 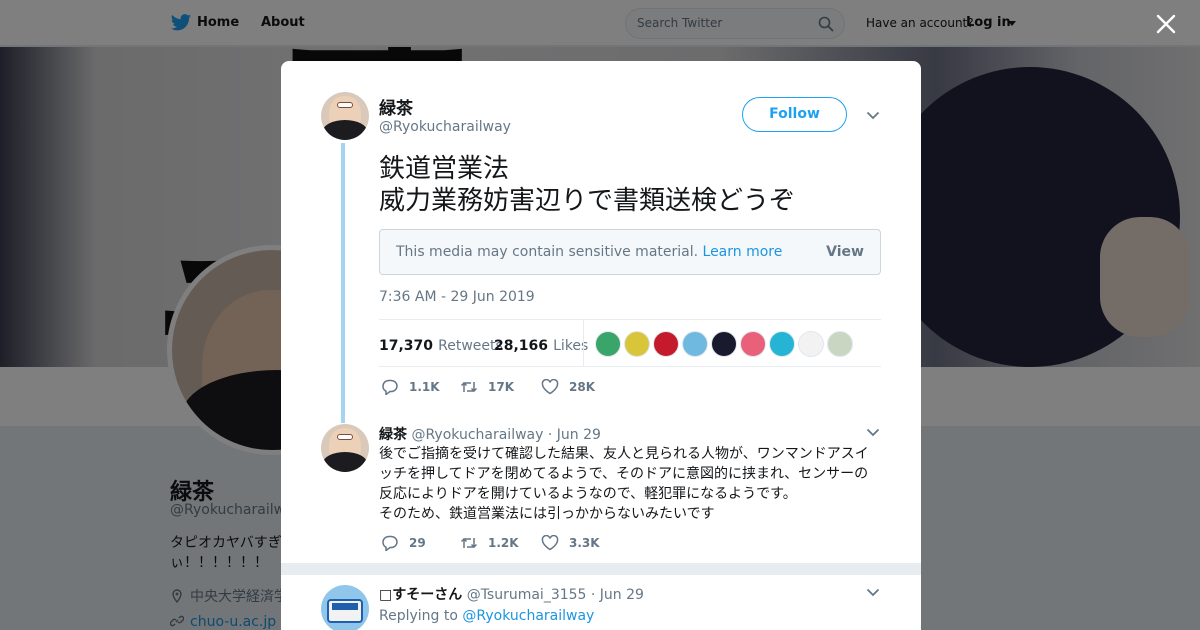 What do you see at coordinates (393, 435) in the screenshot?
I see `reply-author-name: 緑茶` at bounding box center [393, 435].